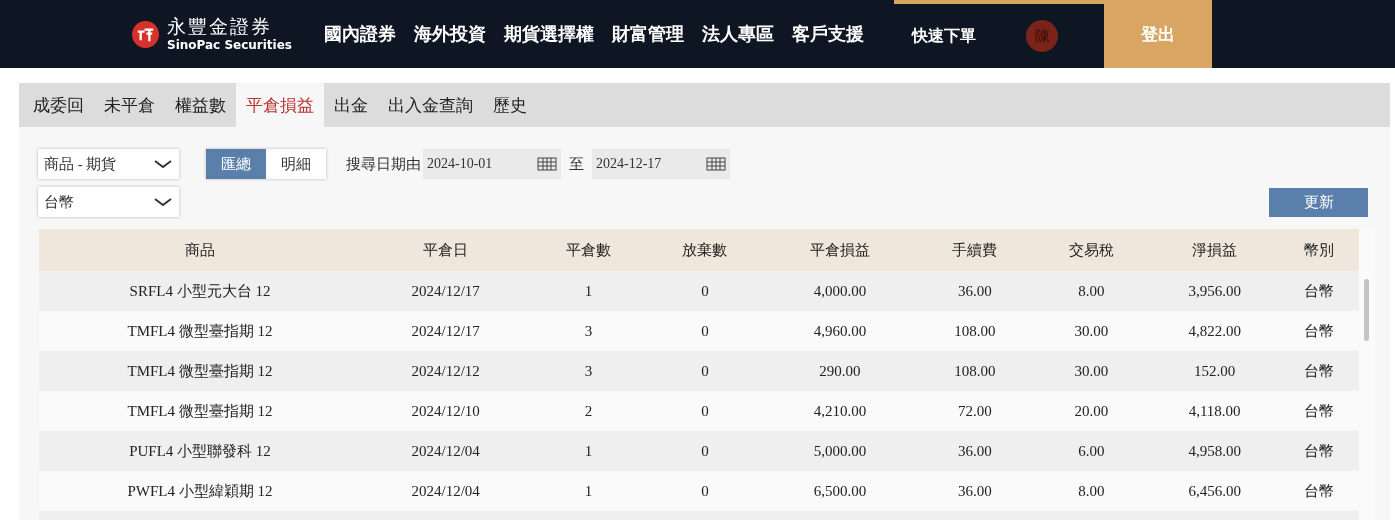 The height and width of the screenshot is (520, 1395). Describe the element at coordinates (229, 45) in the screenshot. I see `brand-subtitle: SinoPac Securities` at that location.